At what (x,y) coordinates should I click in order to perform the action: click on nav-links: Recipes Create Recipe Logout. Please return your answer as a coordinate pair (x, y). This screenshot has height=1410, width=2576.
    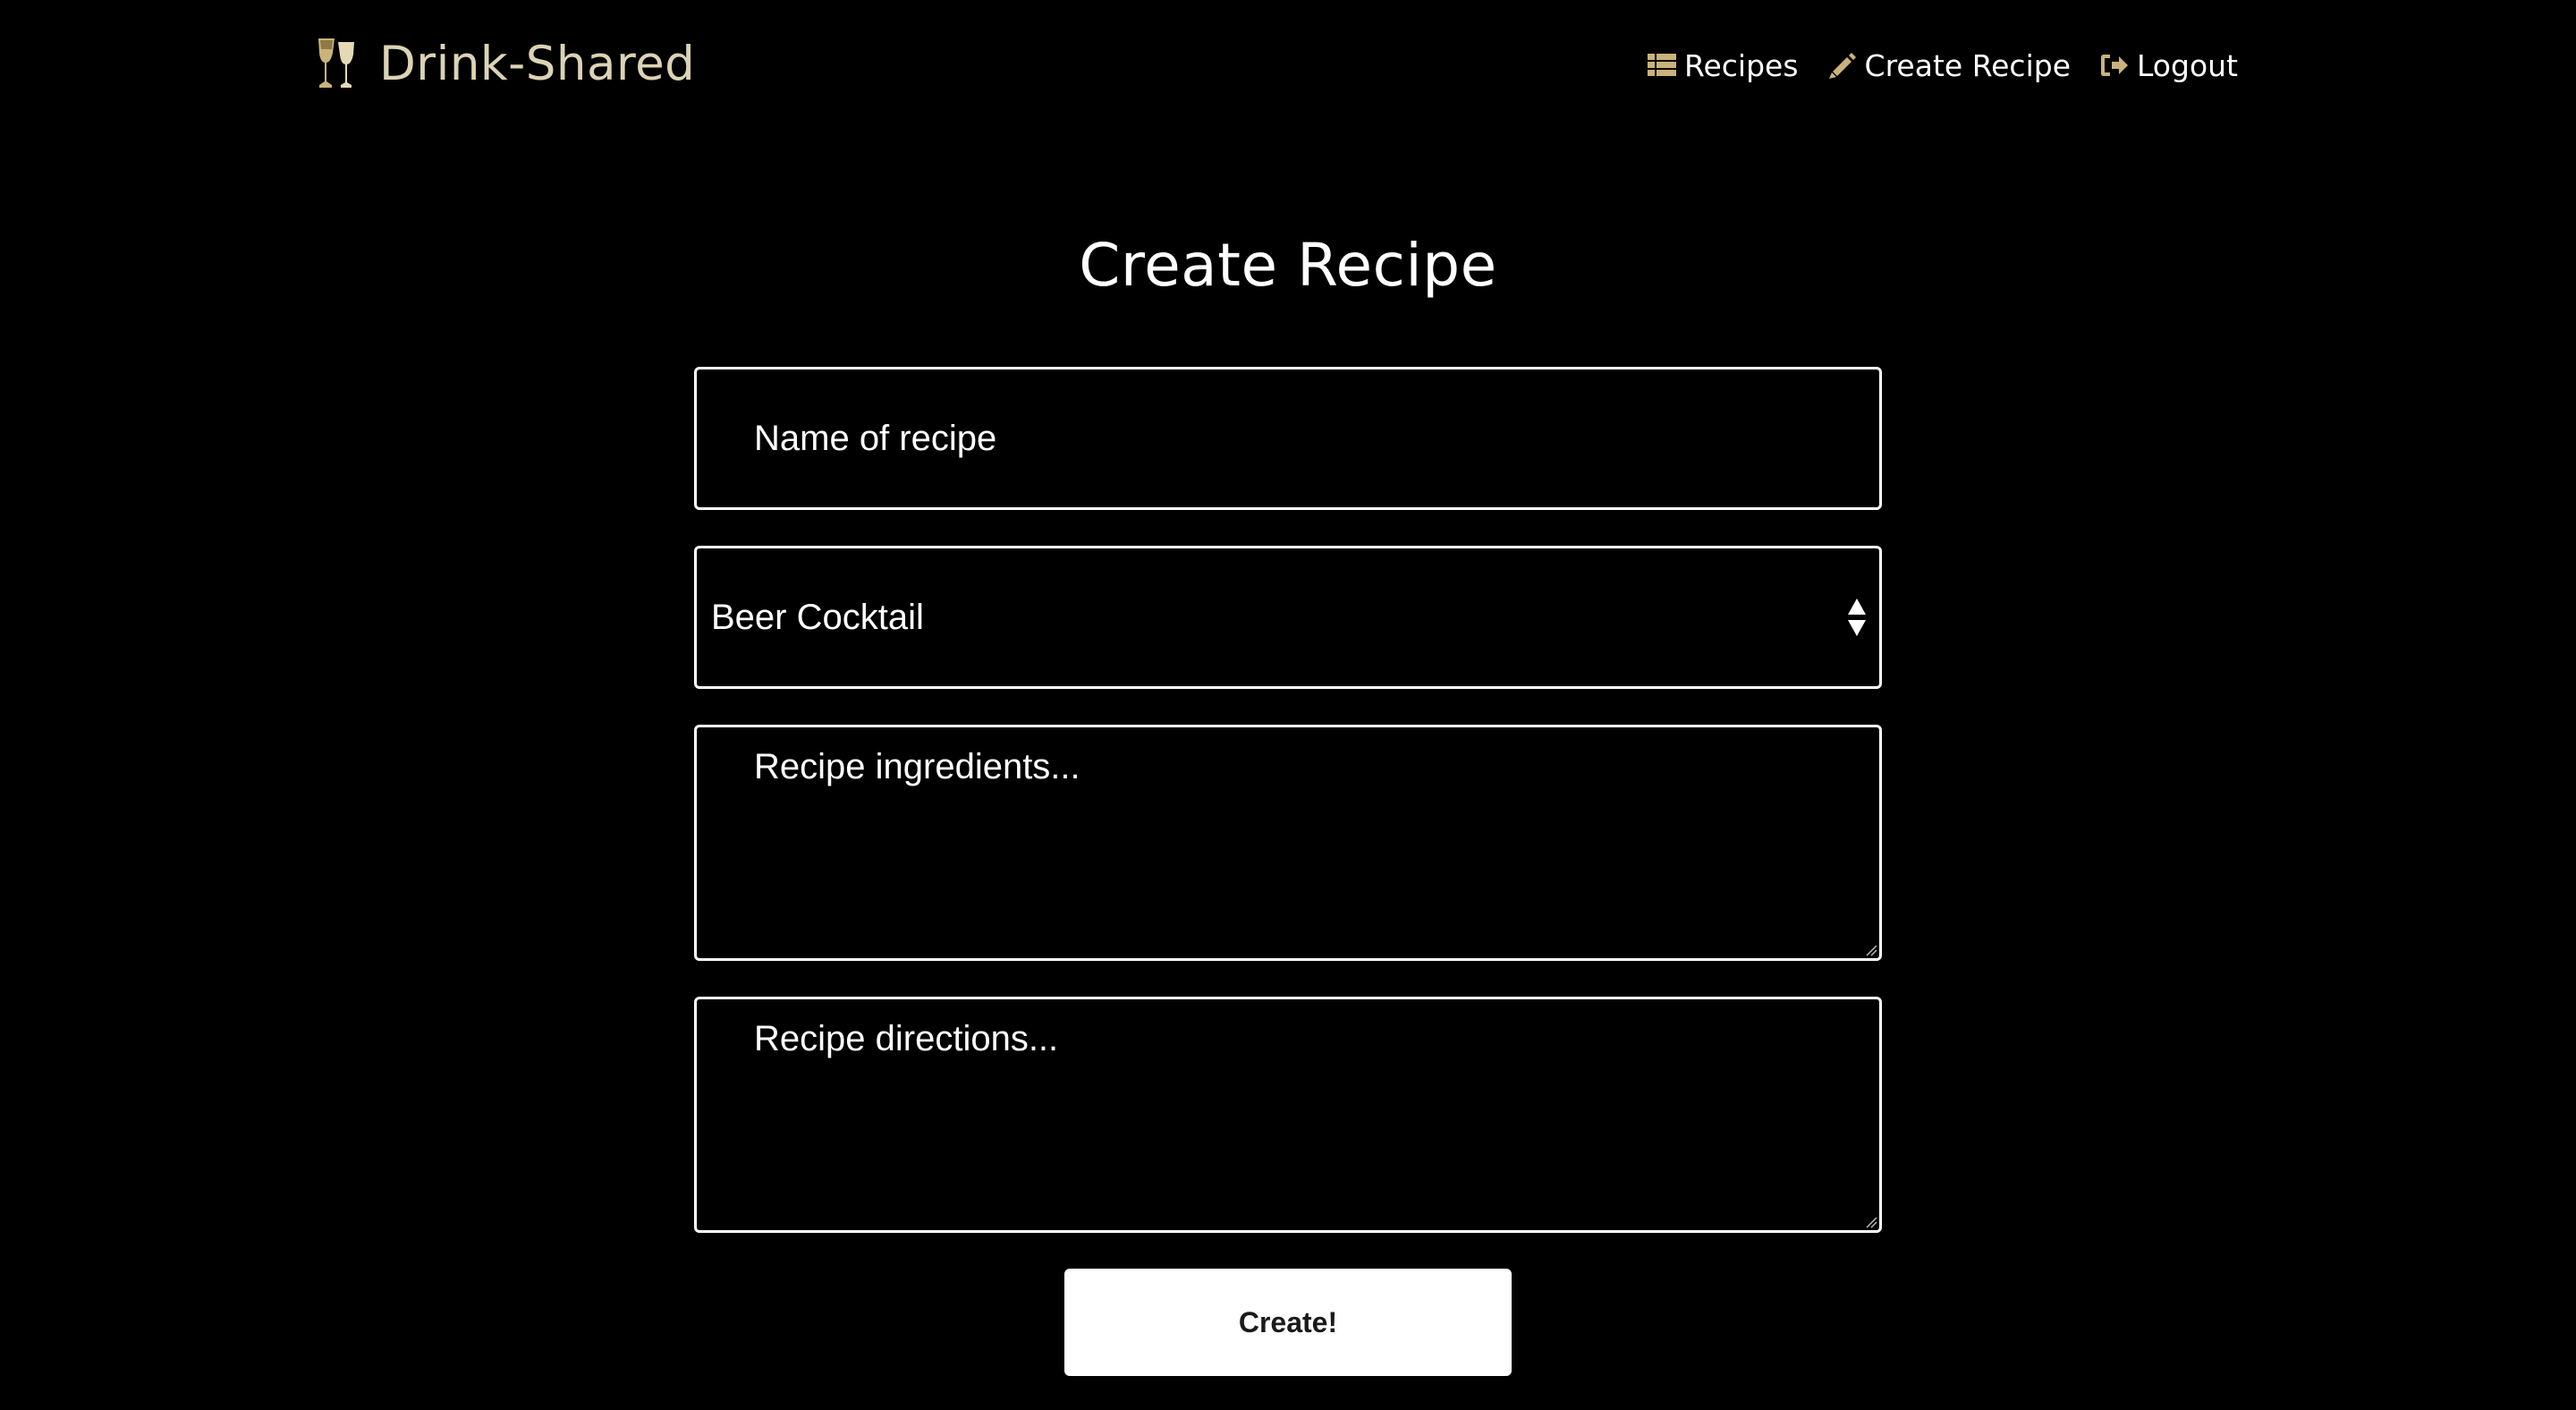
    Looking at the image, I should click on (1942, 66).